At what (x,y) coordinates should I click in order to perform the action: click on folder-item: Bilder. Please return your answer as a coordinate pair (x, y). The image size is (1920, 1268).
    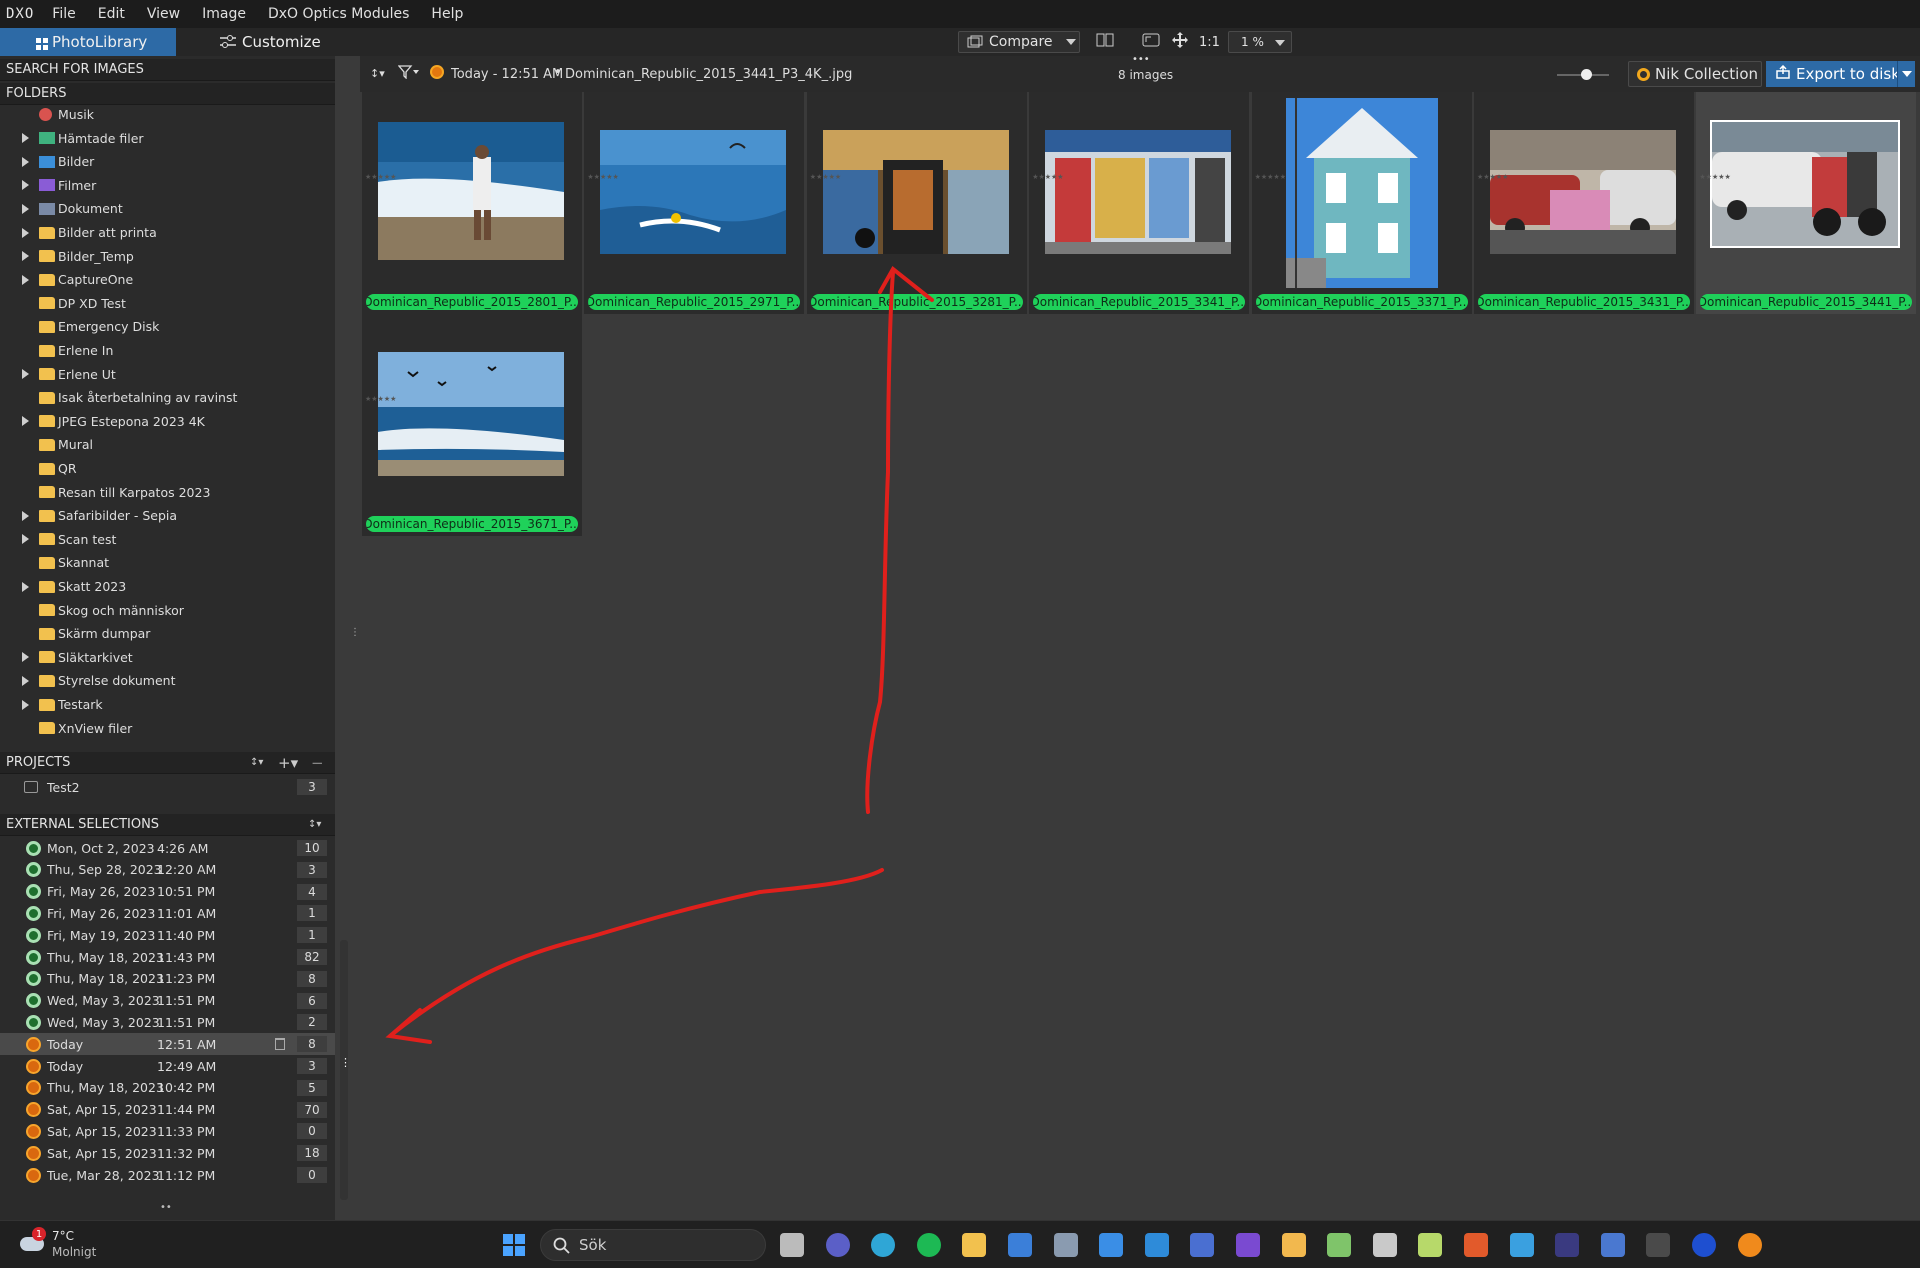
    Looking at the image, I should click on (167, 161).